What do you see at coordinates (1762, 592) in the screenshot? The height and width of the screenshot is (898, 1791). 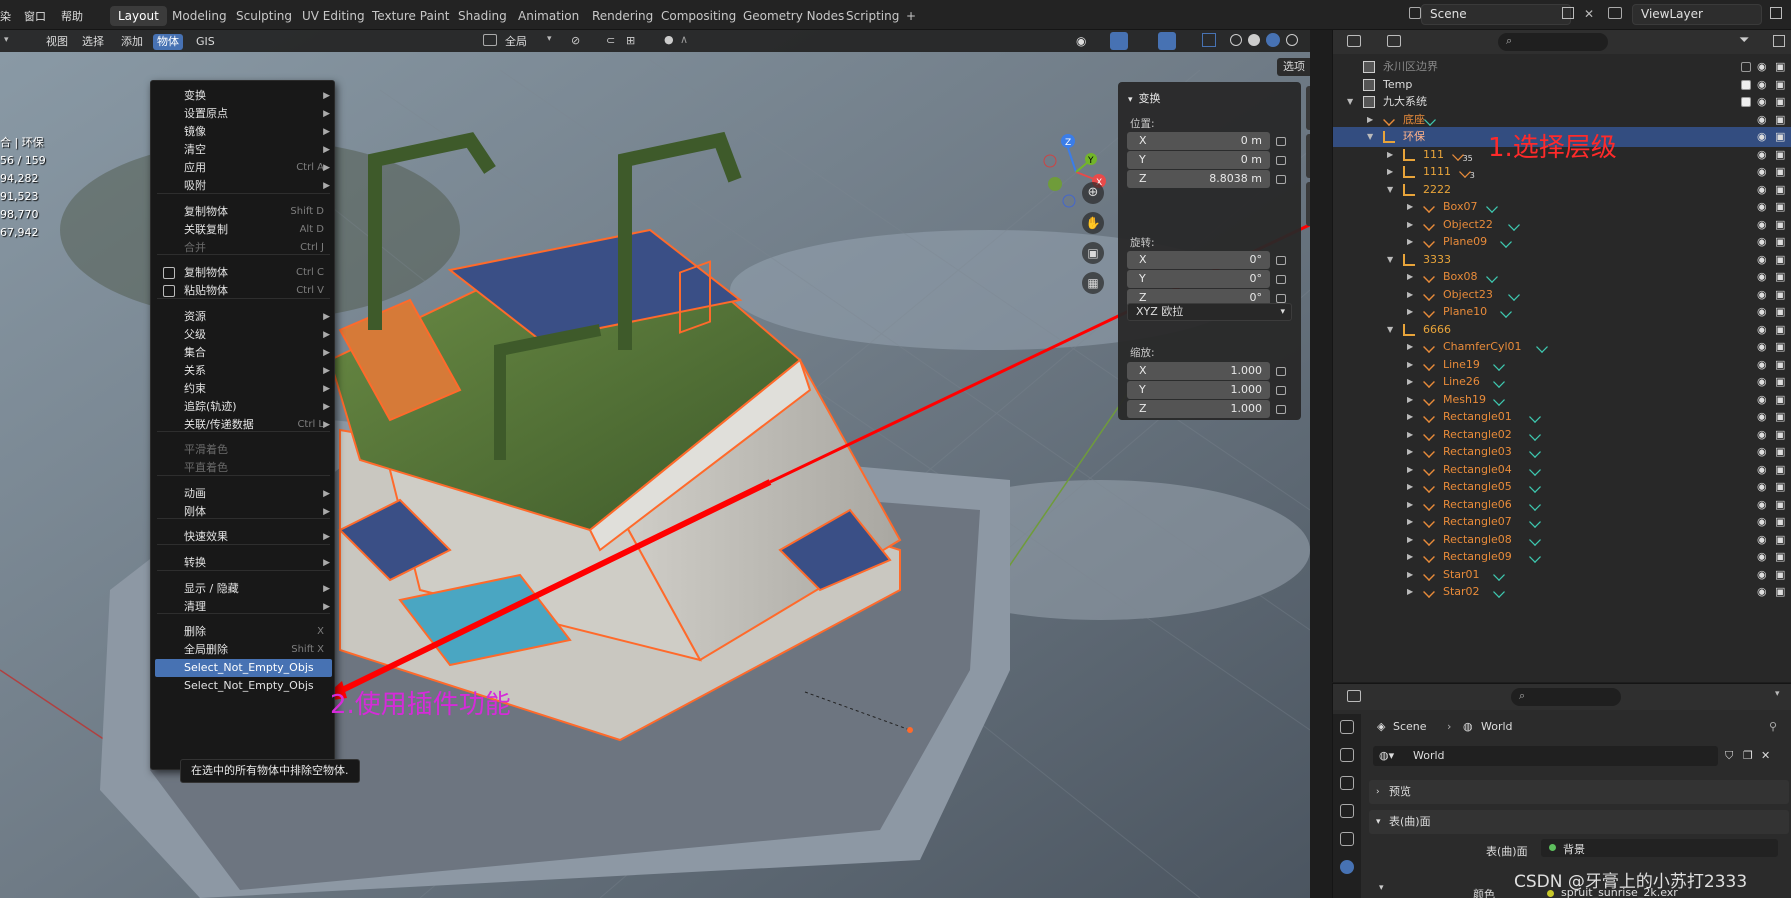 I see `eye-icon: ◉` at bounding box center [1762, 592].